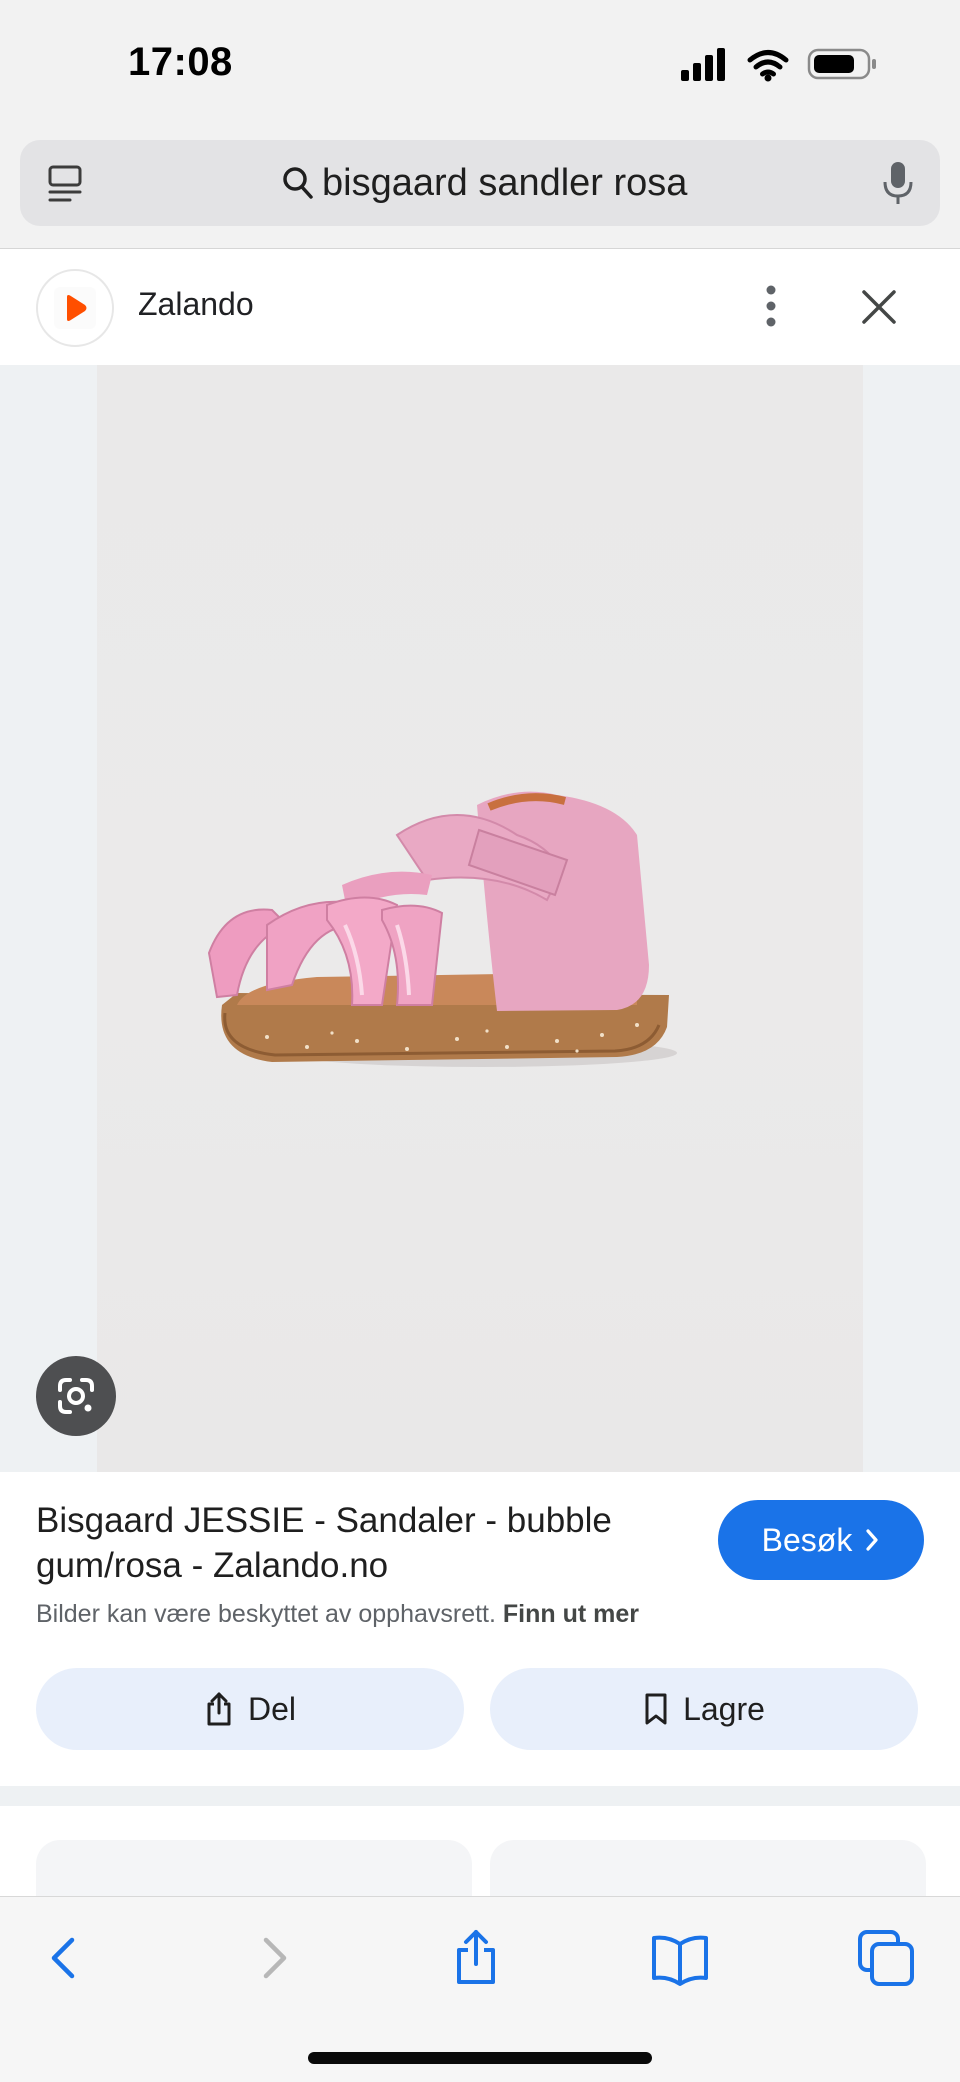 This screenshot has height=2082, width=960. What do you see at coordinates (271, 1708) in the screenshot?
I see `share-button-label: Del` at bounding box center [271, 1708].